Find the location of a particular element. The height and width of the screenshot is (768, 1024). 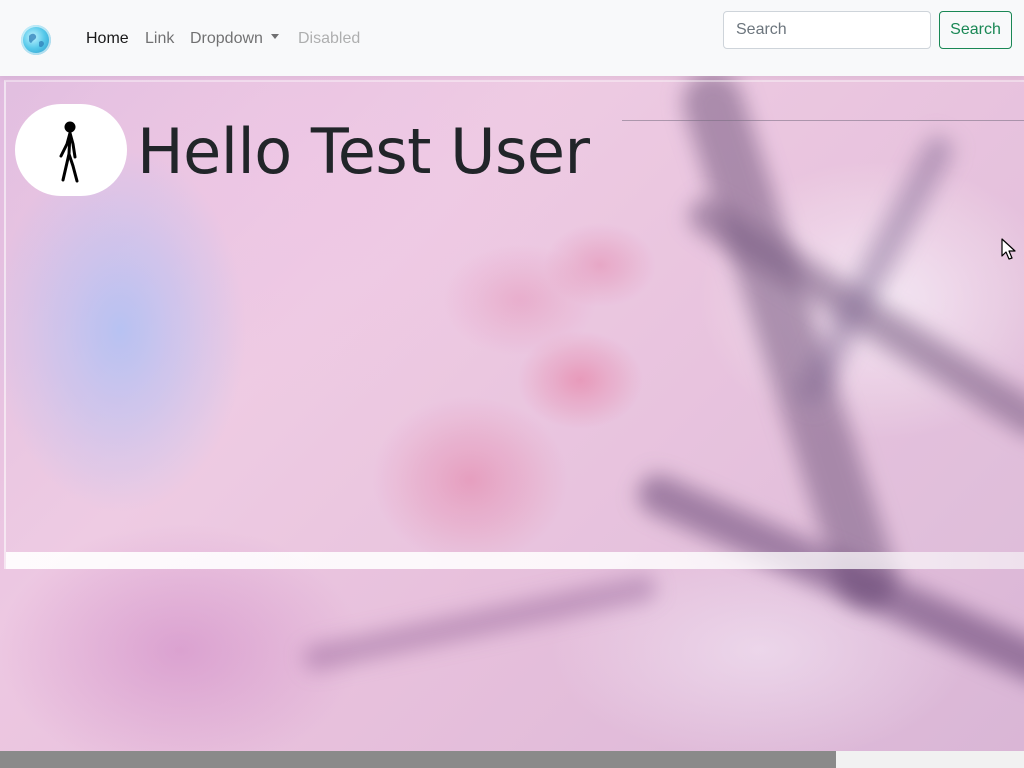

hero-divider is located at coordinates (823, 120).